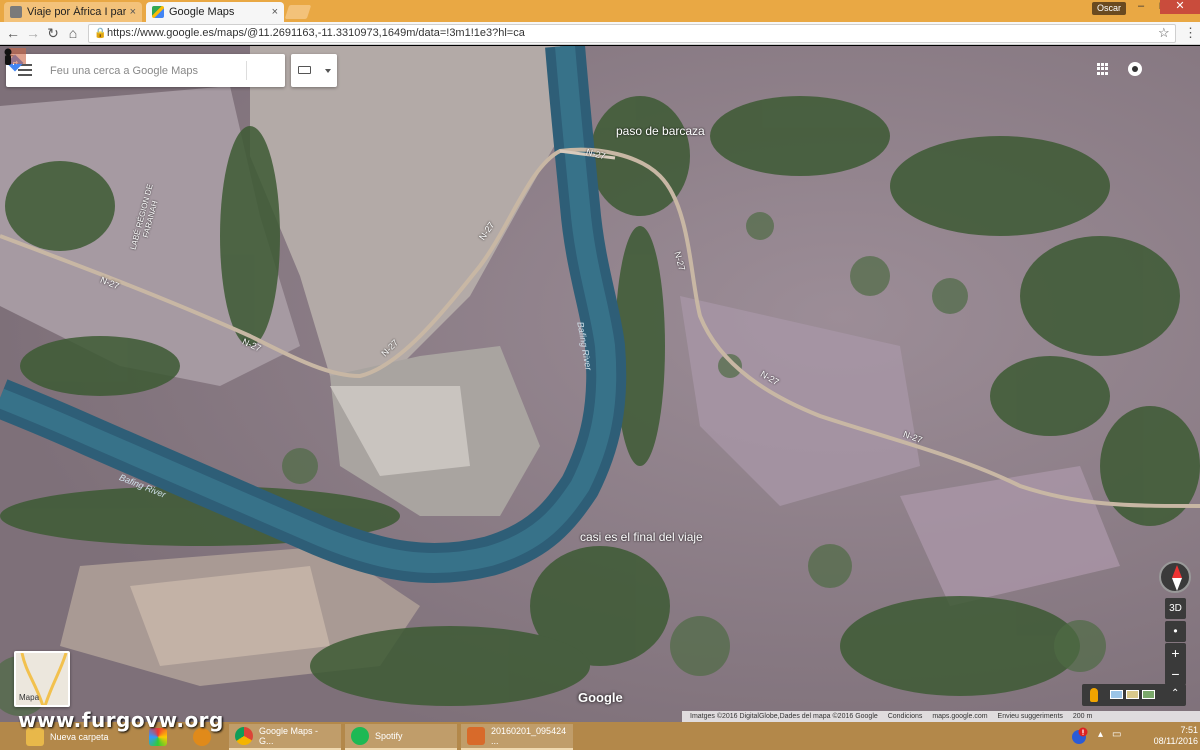 This screenshot has width=1200, height=750. What do you see at coordinates (16, 12) in the screenshot?
I see `photo-icon` at bounding box center [16, 12].